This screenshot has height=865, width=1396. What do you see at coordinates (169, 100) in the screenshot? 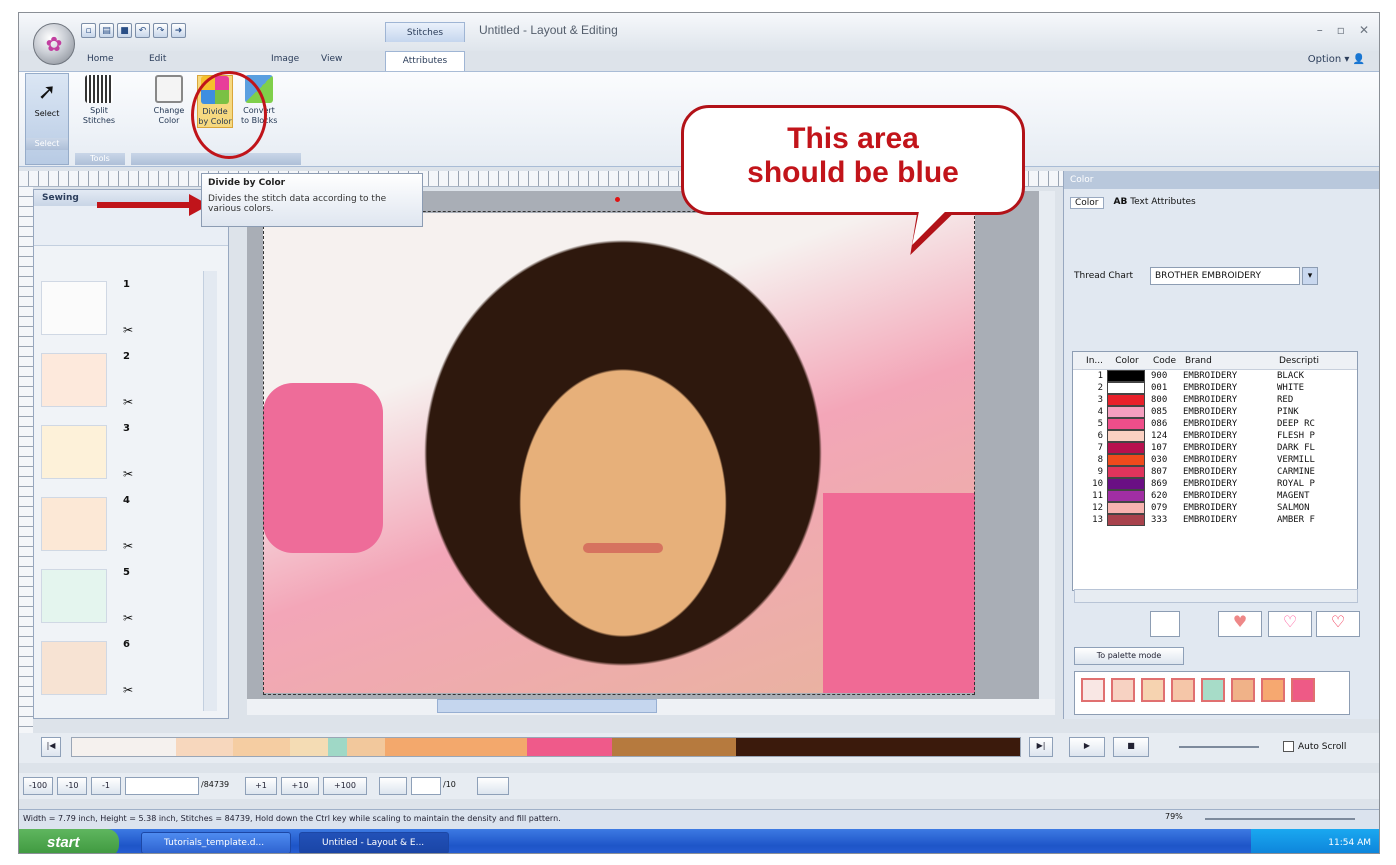
I see `change-color-button: Change Color` at bounding box center [169, 100].